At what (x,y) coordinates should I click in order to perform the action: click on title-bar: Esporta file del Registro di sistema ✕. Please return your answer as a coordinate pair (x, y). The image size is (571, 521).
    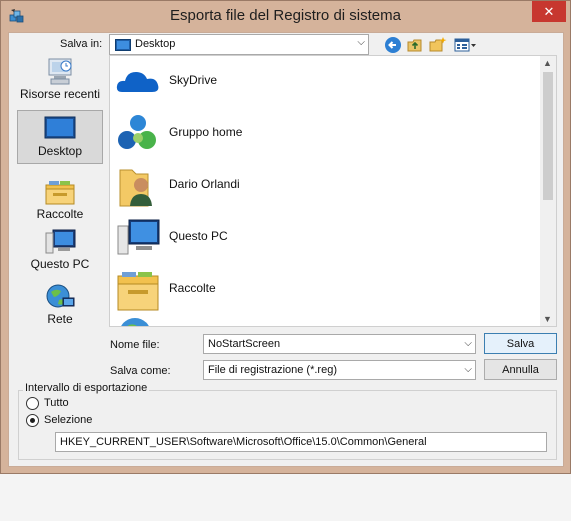
    Looking at the image, I should click on (285, 17).